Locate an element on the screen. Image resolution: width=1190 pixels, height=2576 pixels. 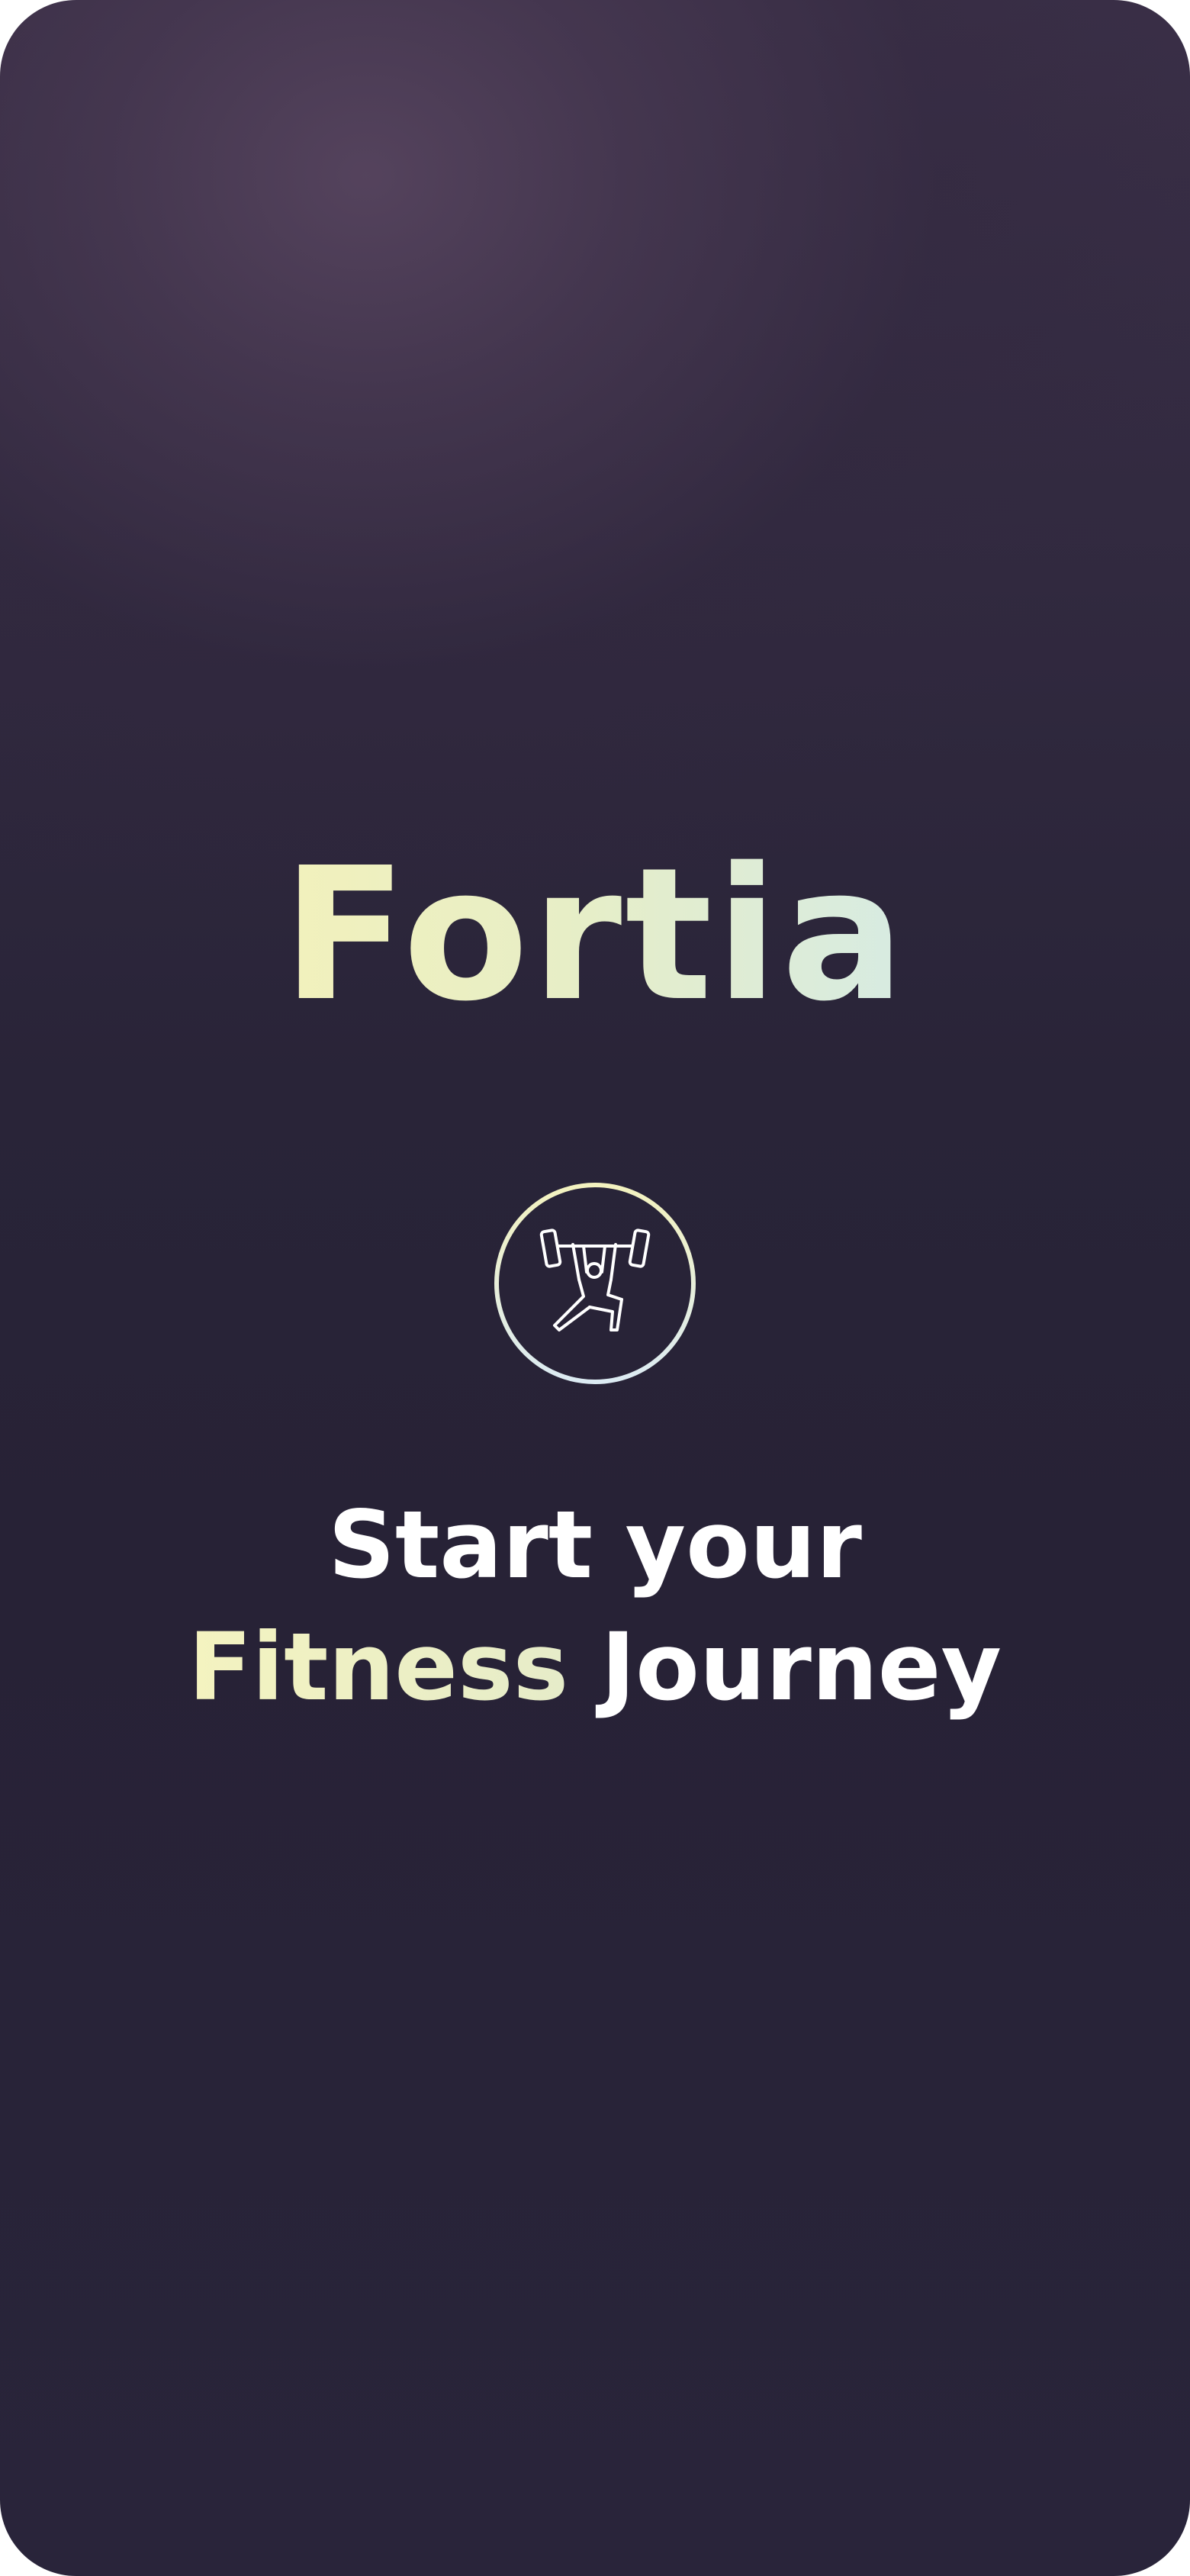
headline-line-2: Fitness Journey is located at coordinates (595, 1667).